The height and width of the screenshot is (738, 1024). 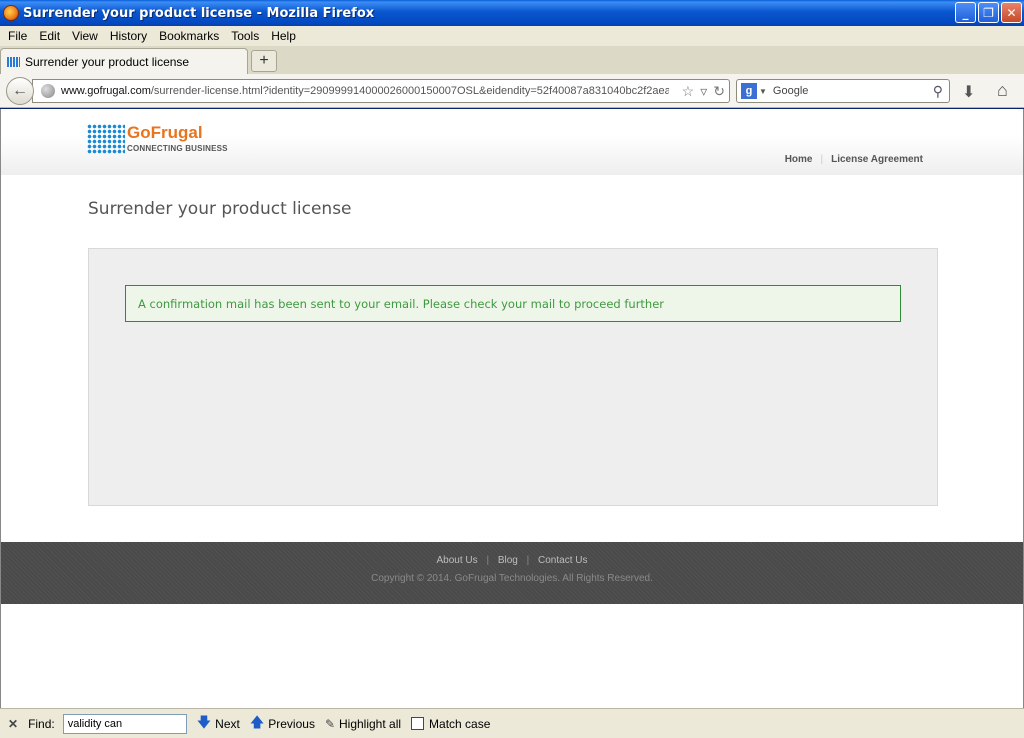 I want to click on google-engine-icon: g, so click(x=749, y=91).